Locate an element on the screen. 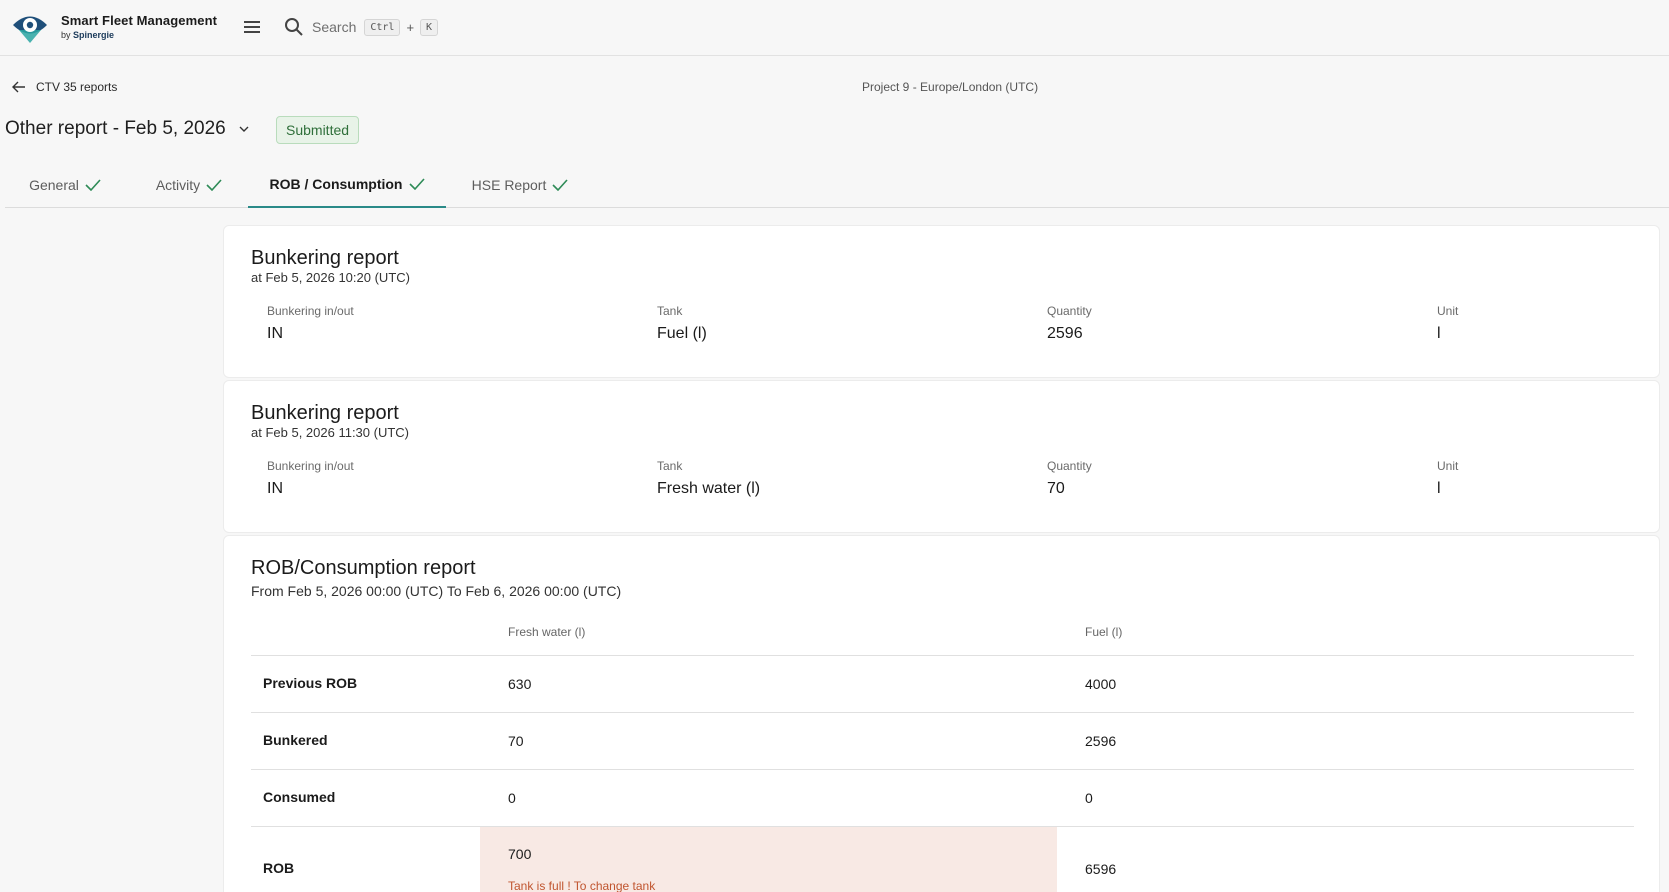  brand: Smart Fleet Management by Spinergie is located at coordinates (139, 26).